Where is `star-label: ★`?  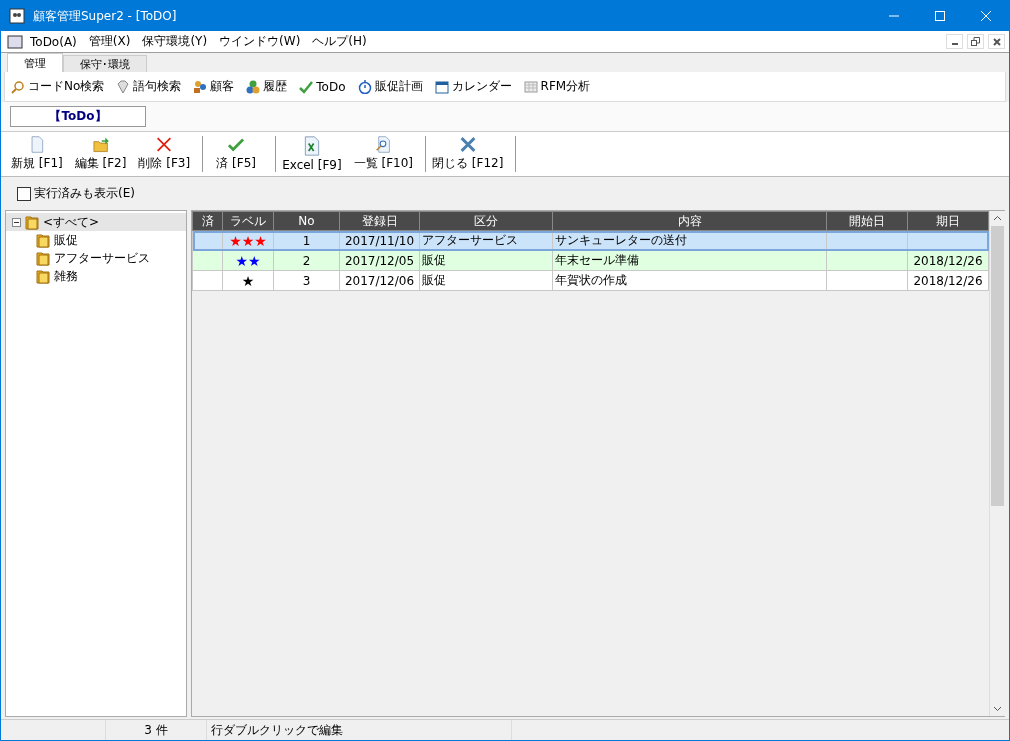 star-label: ★ is located at coordinates (248, 280).